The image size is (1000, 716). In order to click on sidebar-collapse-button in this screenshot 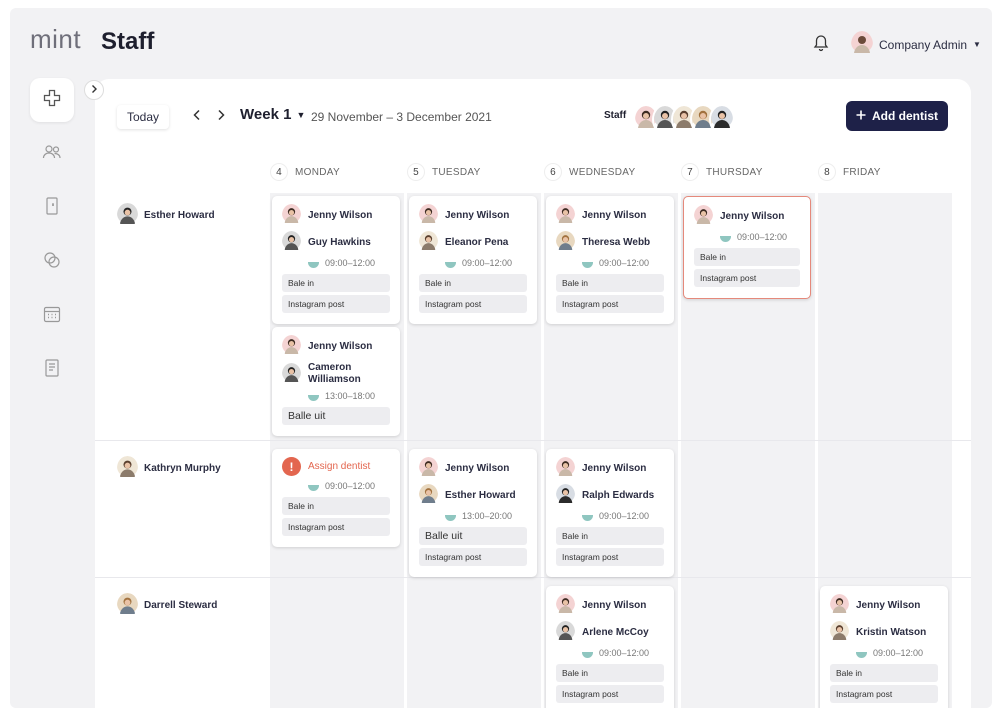, I will do `click(94, 90)`.